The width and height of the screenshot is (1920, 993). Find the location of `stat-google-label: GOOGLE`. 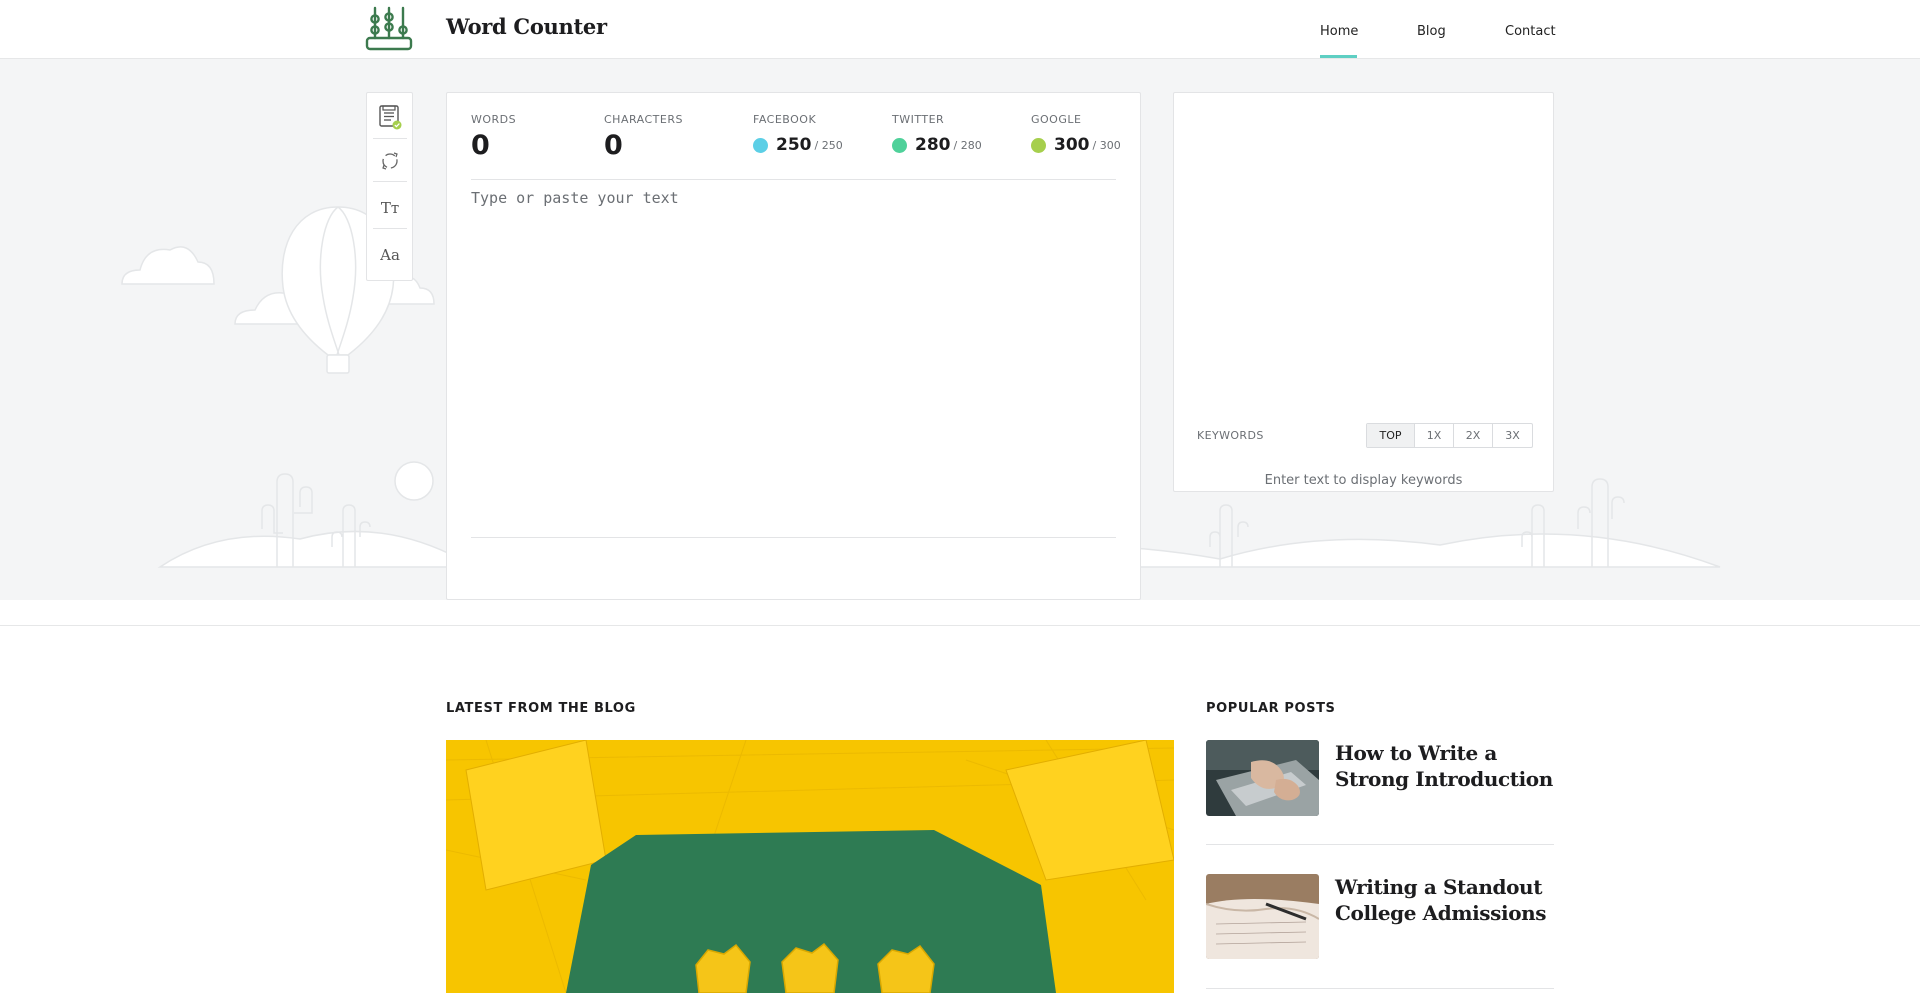

stat-google-label: GOOGLE is located at coordinates (1056, 119).